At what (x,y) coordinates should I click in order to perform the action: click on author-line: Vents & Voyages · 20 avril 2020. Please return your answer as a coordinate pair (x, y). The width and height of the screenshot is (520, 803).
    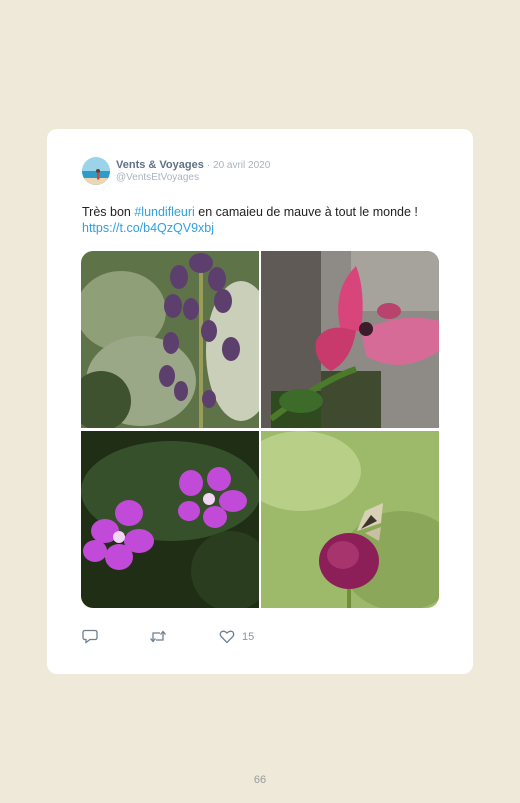
    Looking at the image, I should click on (193, 165).